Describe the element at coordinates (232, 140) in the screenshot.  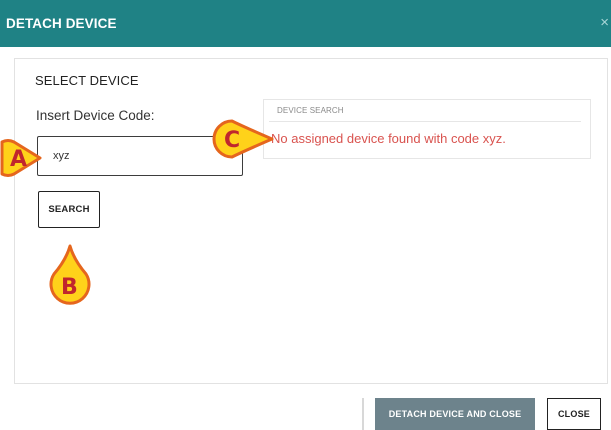
I see `callout-c-letter: C` at that location.